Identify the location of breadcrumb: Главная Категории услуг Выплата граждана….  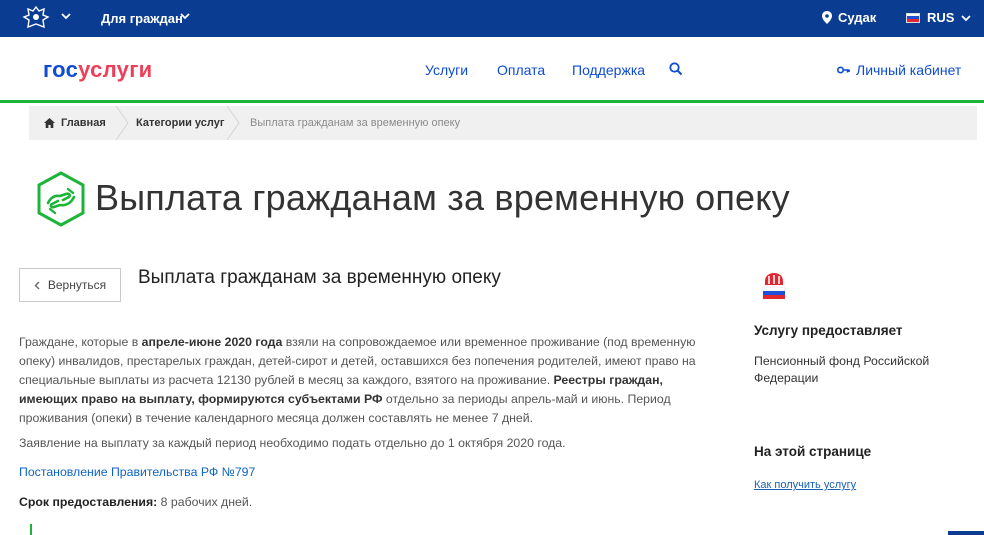
(503, 123).